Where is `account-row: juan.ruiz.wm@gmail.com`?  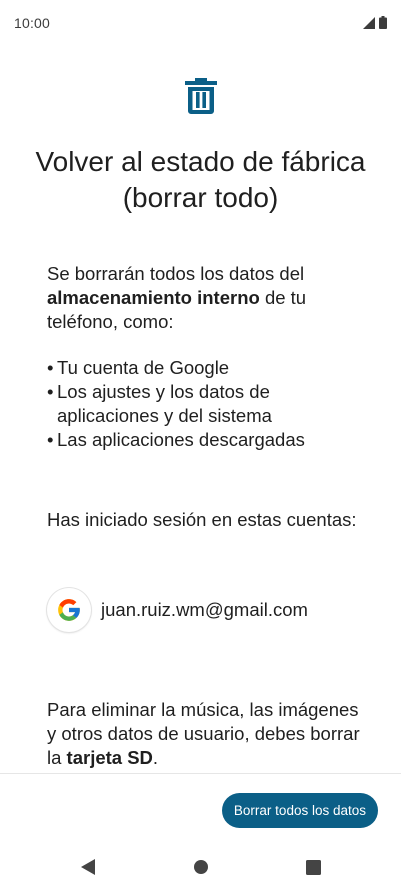 account-row: juan.ruiz.wm@gmail.com is located at coordinates (214, 610).